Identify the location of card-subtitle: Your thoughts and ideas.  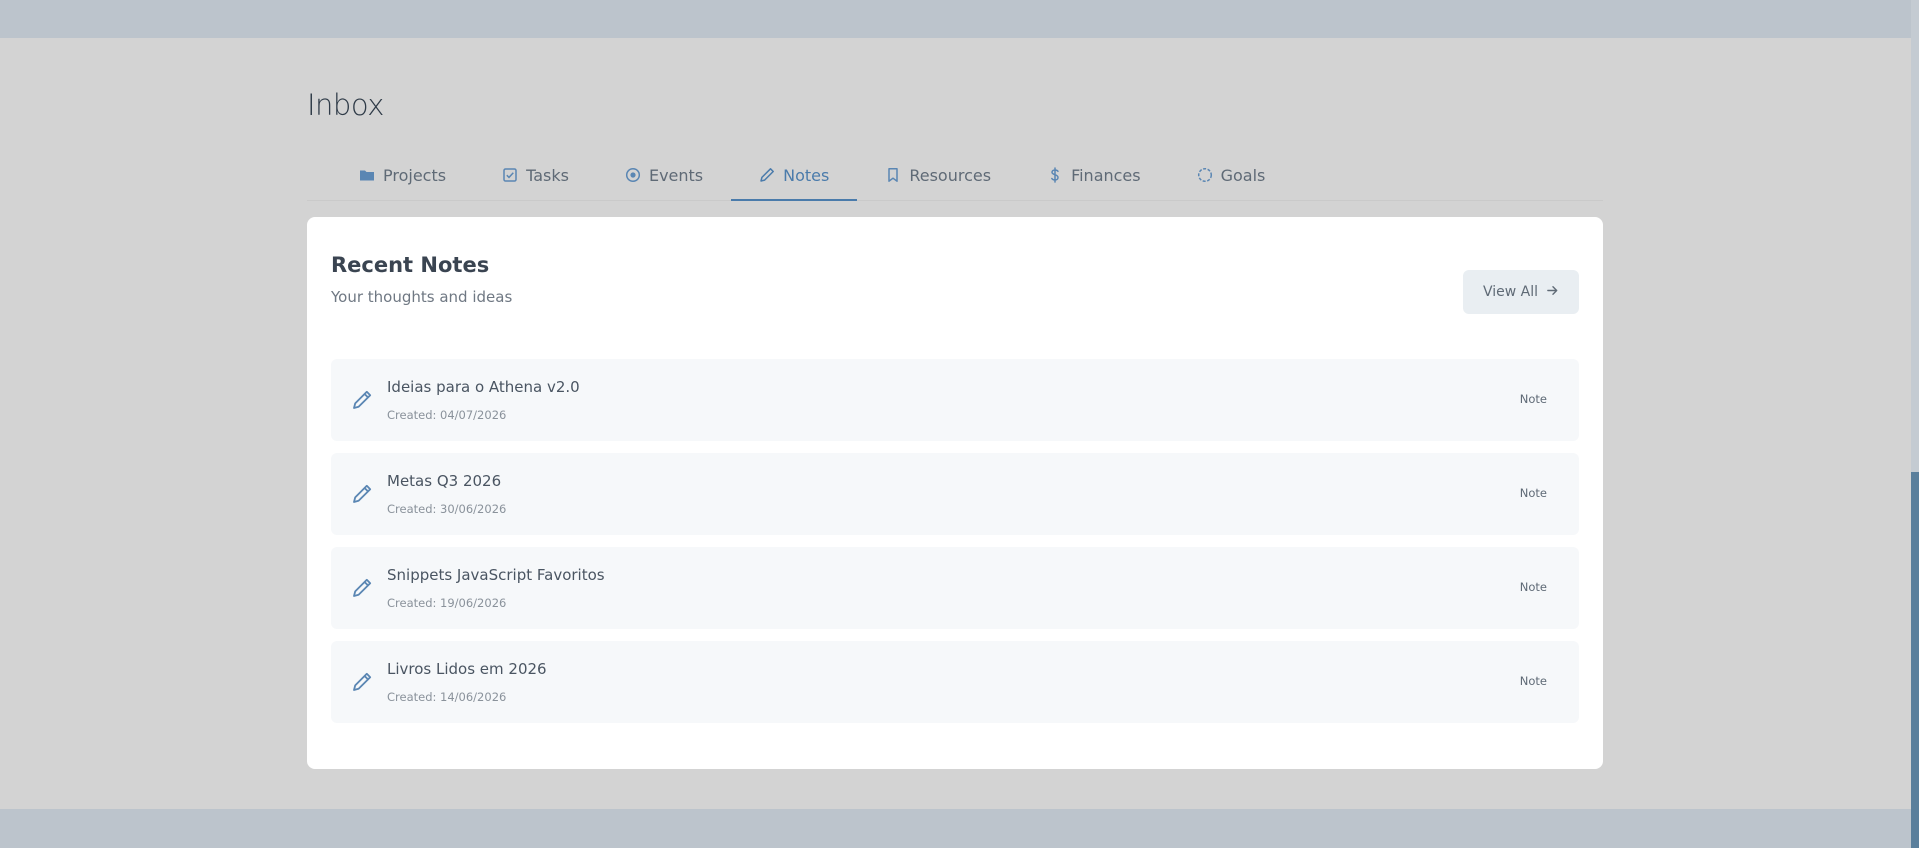
(422, 297).